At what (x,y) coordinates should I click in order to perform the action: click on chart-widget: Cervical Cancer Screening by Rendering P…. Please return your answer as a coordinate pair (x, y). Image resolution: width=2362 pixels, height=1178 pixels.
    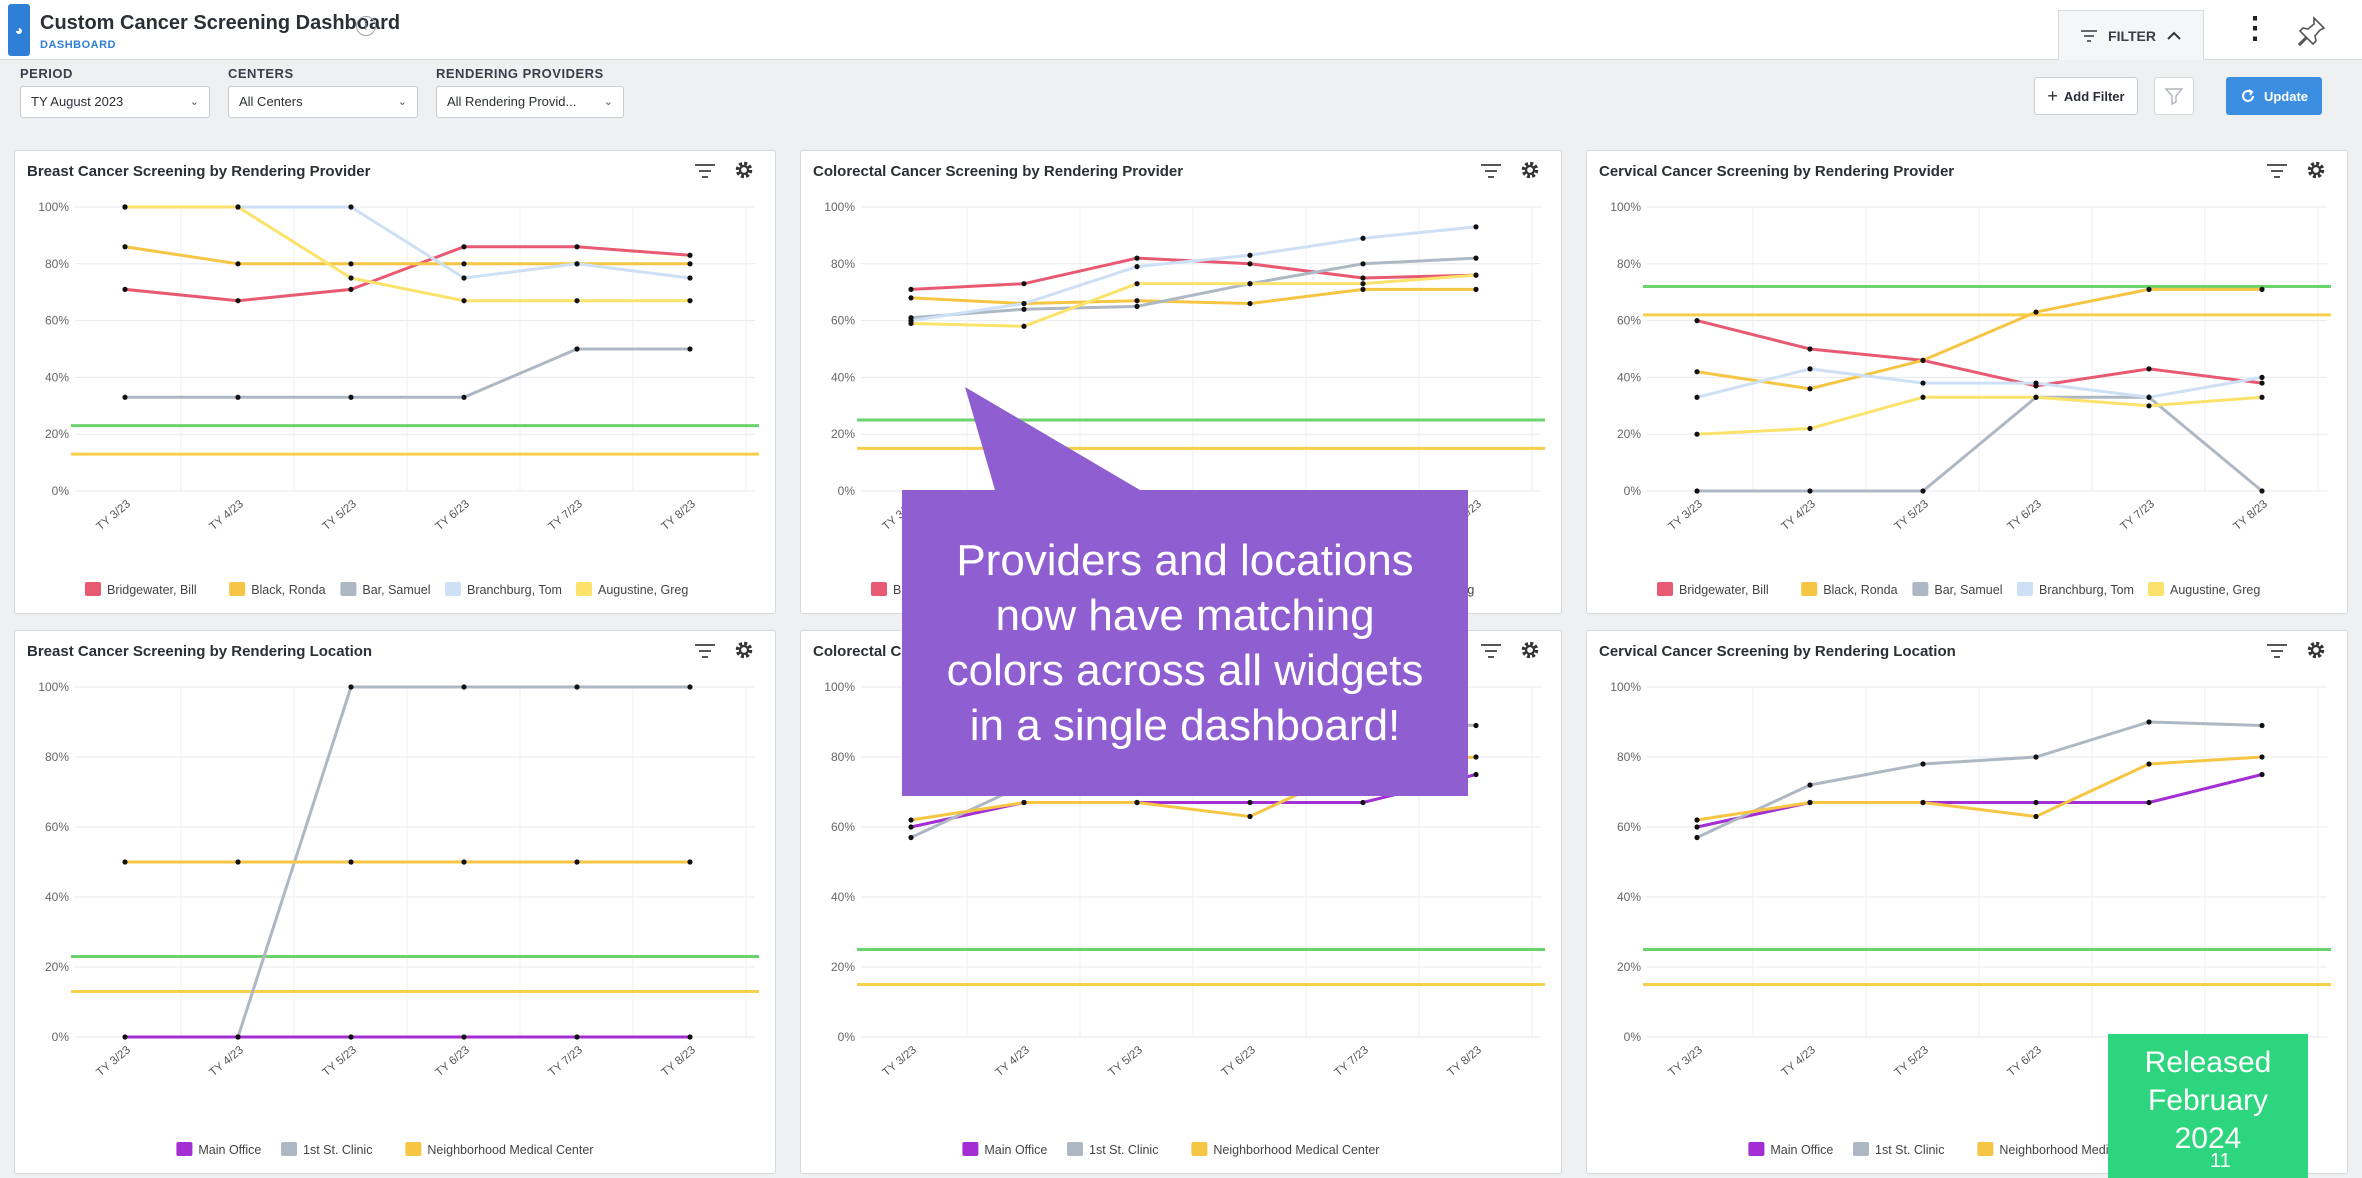
    Looking at the image, I should click on (1967, 382).